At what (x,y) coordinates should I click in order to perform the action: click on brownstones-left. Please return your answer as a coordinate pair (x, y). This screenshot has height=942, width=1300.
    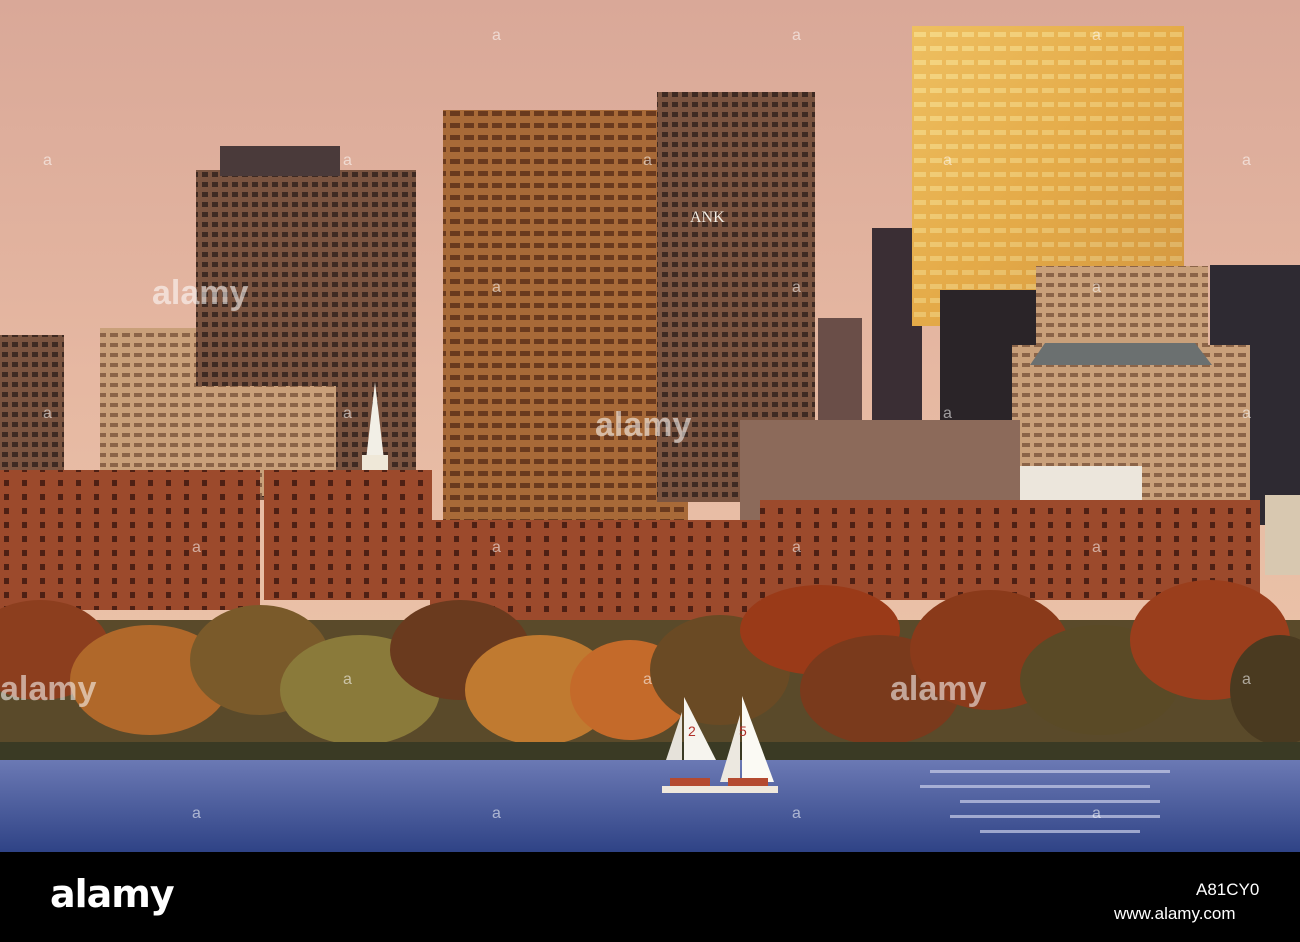
    Looking at the image, I should click on (130, 540).